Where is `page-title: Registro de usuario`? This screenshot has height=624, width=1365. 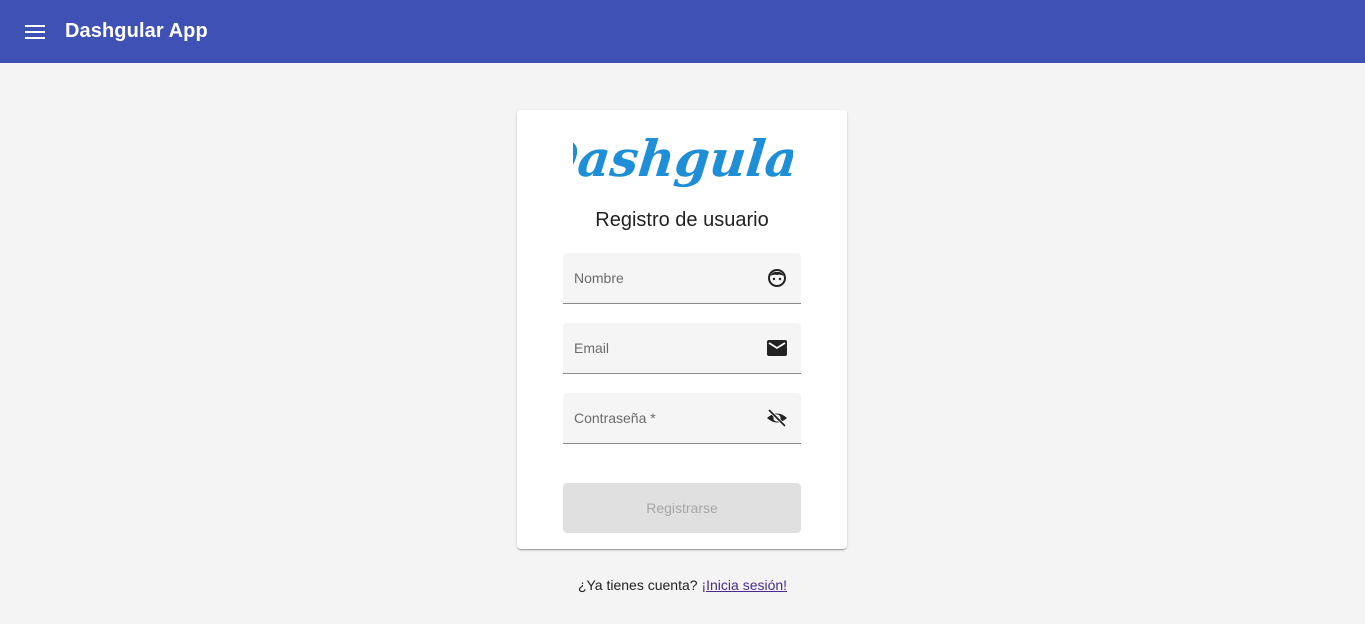
page-title: Registro de usuario is located at coordinates (682, 220).